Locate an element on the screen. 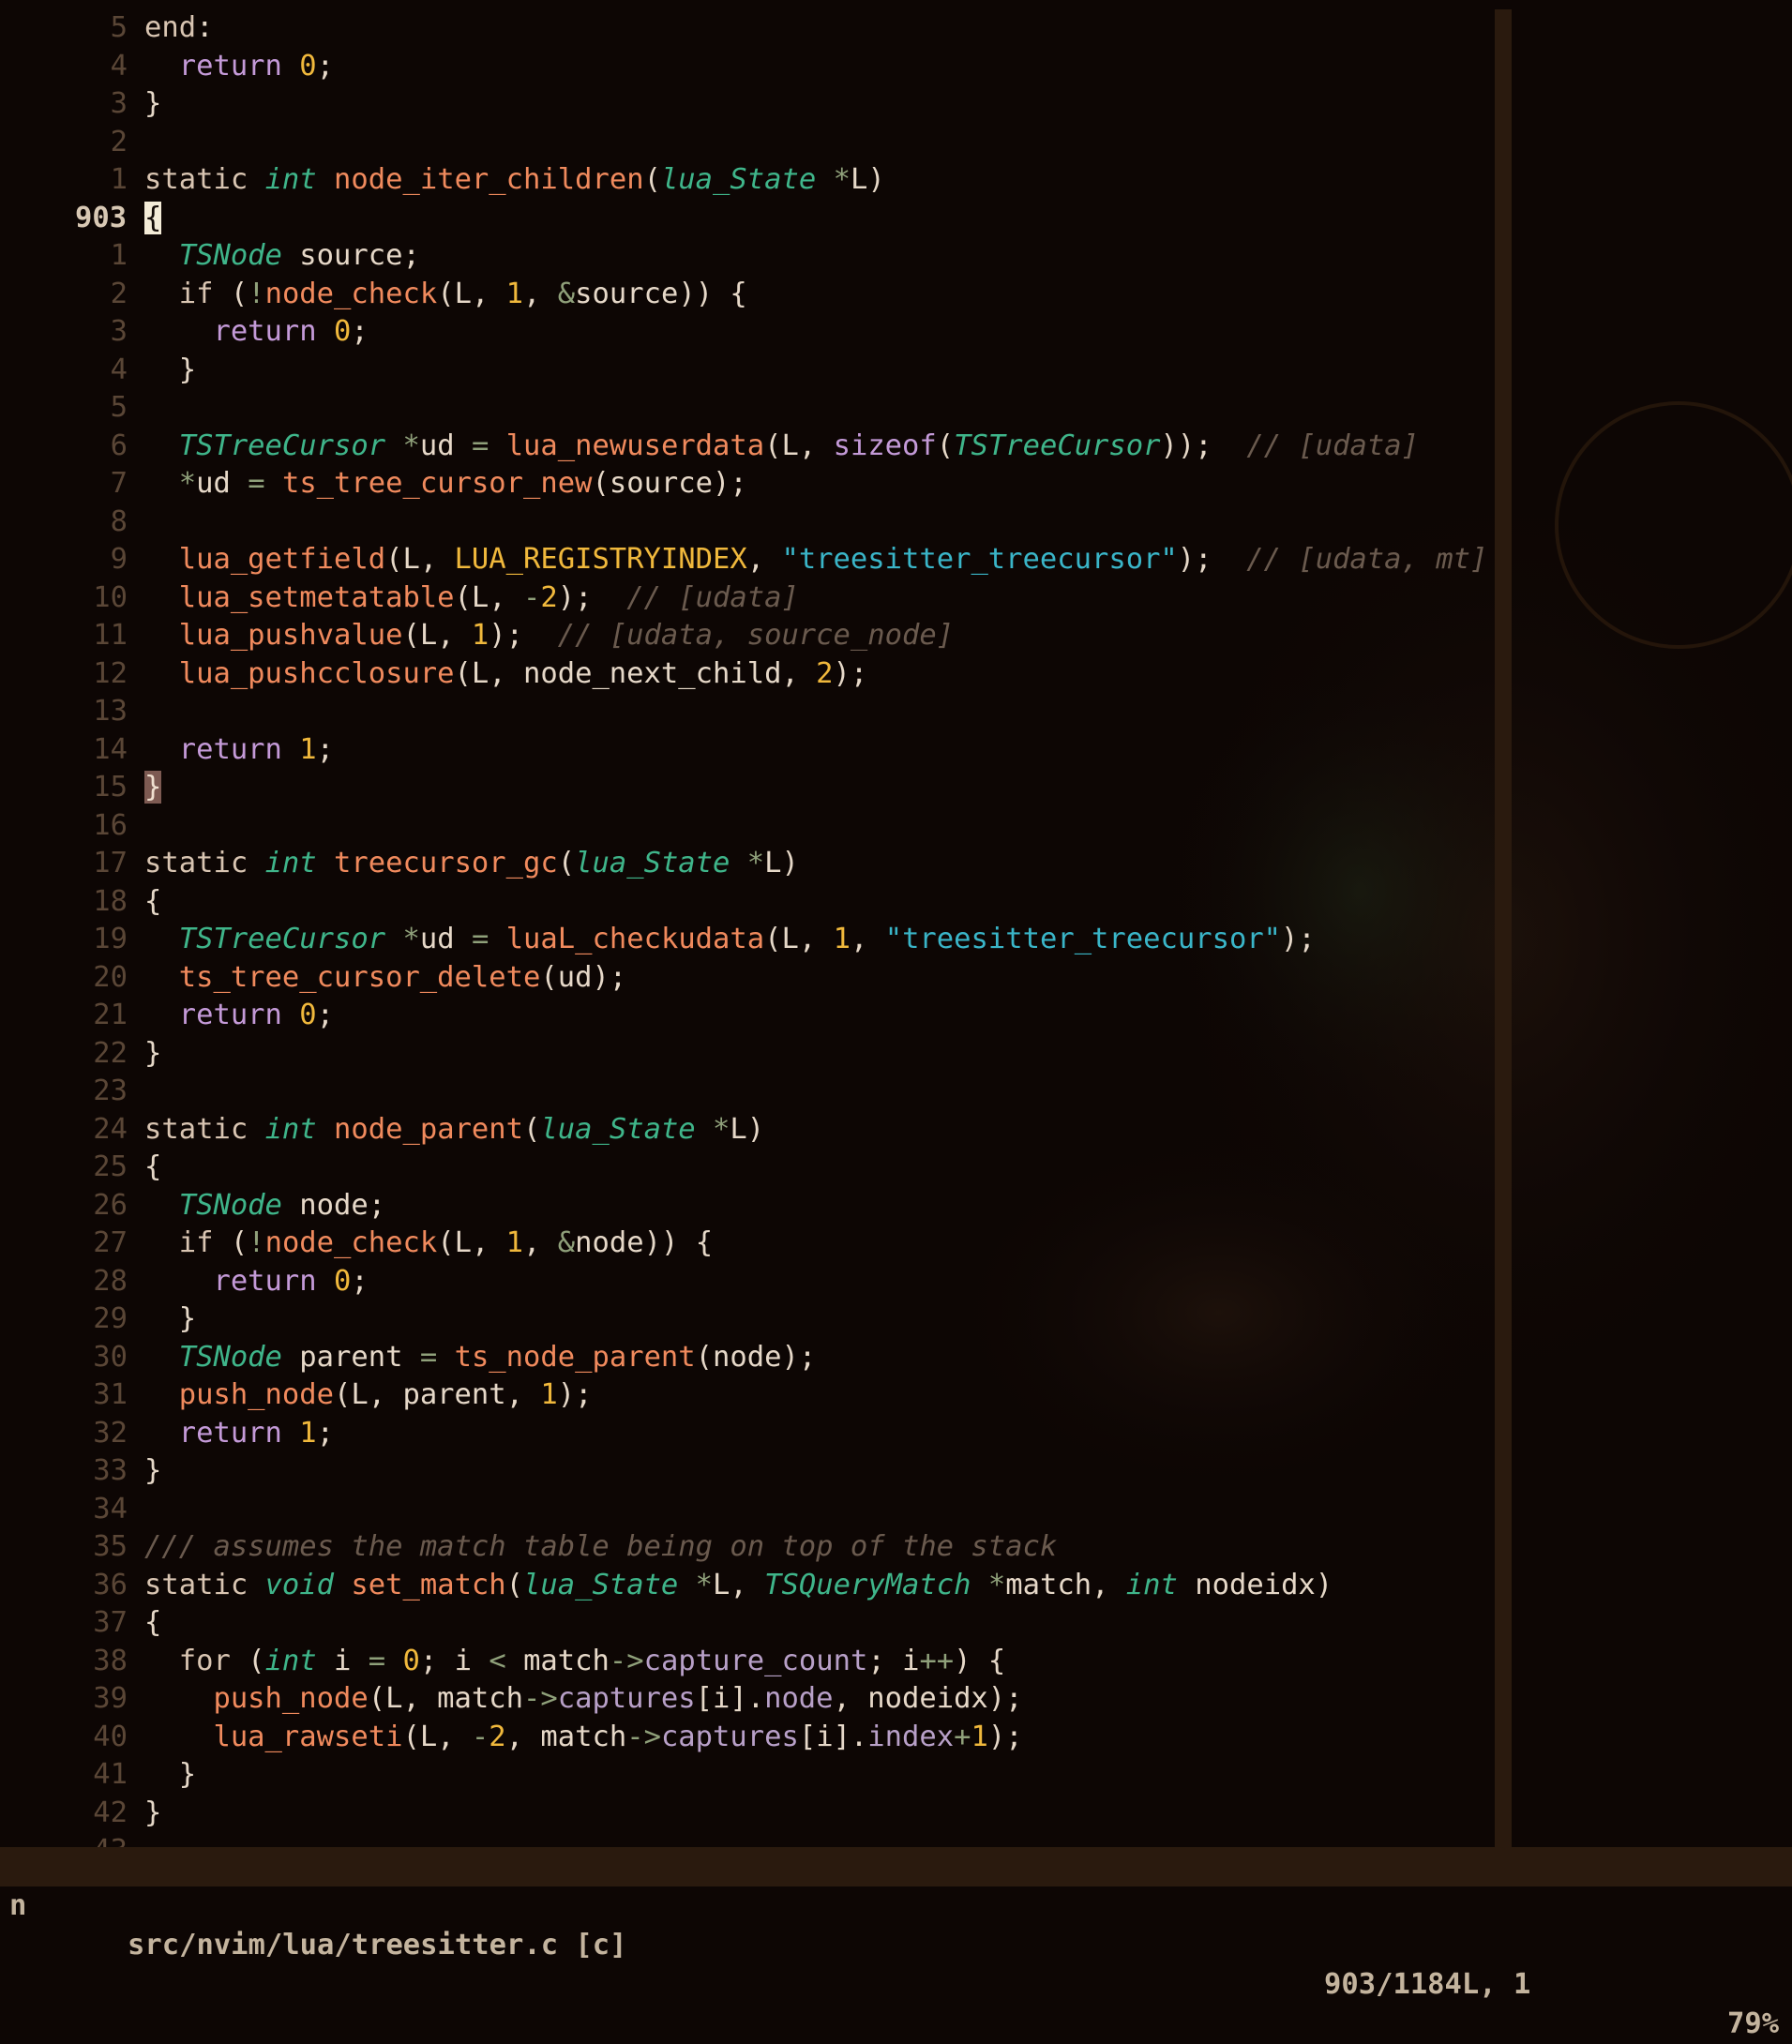  code-line: 7 *ud = ts_tree_cursor_new(source); is located at coordinates (746, 484).